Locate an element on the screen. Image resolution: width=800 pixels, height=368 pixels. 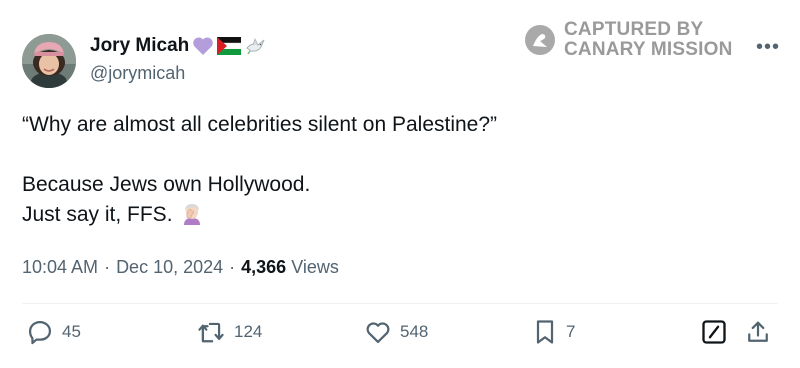
views-count: 4,366 is located at coordinates (264, 267).